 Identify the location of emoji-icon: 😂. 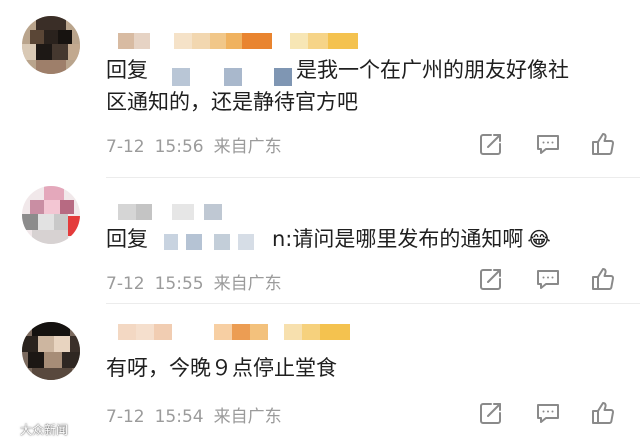
(539, 239).